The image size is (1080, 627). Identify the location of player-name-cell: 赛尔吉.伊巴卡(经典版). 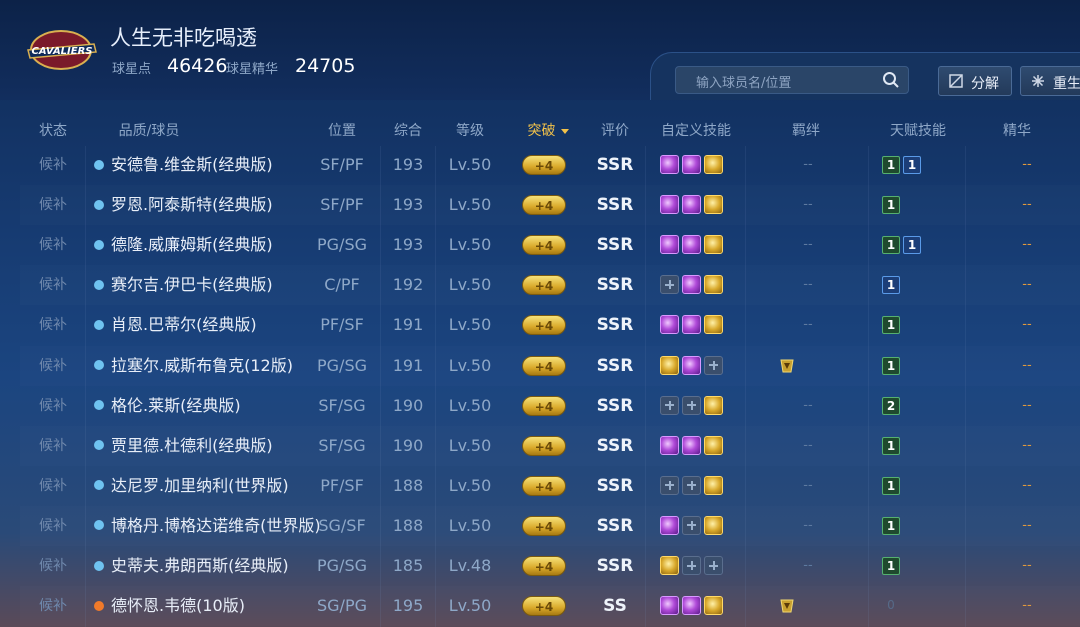
(209, 285).